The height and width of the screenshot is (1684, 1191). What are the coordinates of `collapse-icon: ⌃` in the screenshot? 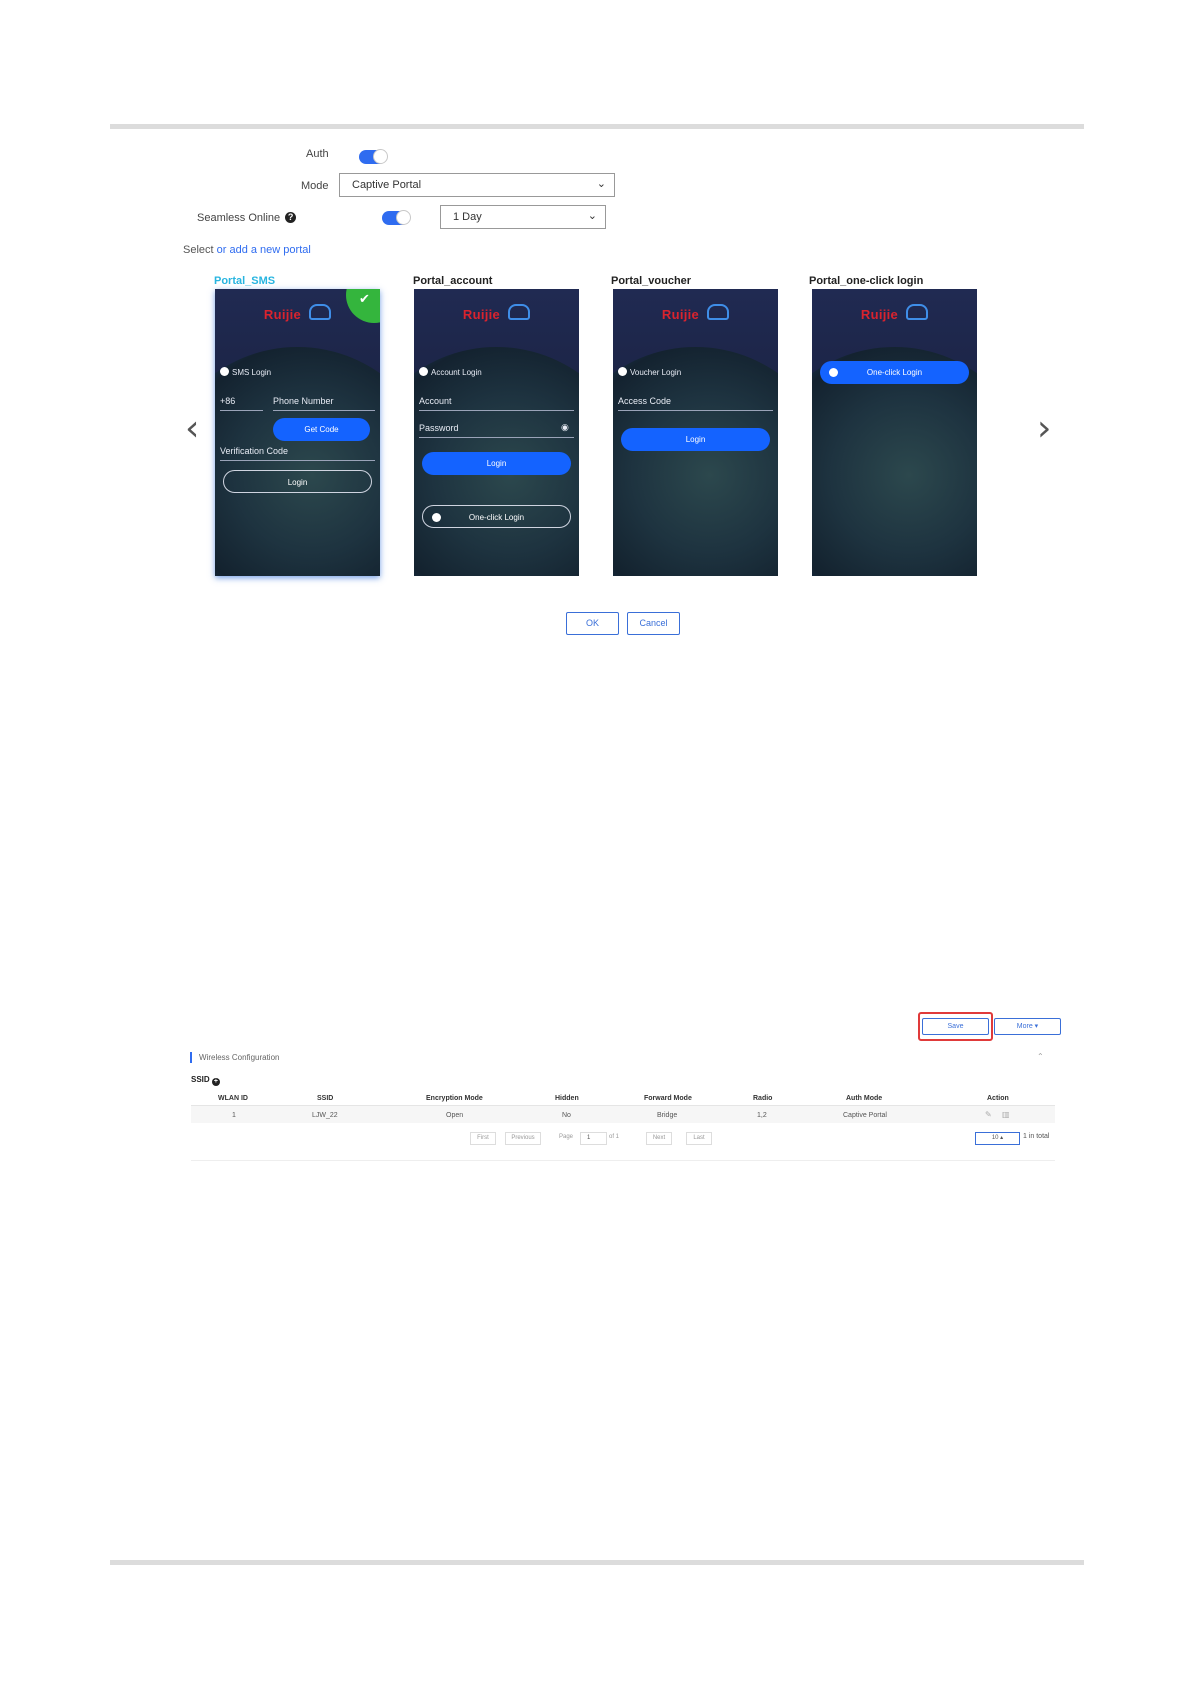 It's located at (1040, 1056).